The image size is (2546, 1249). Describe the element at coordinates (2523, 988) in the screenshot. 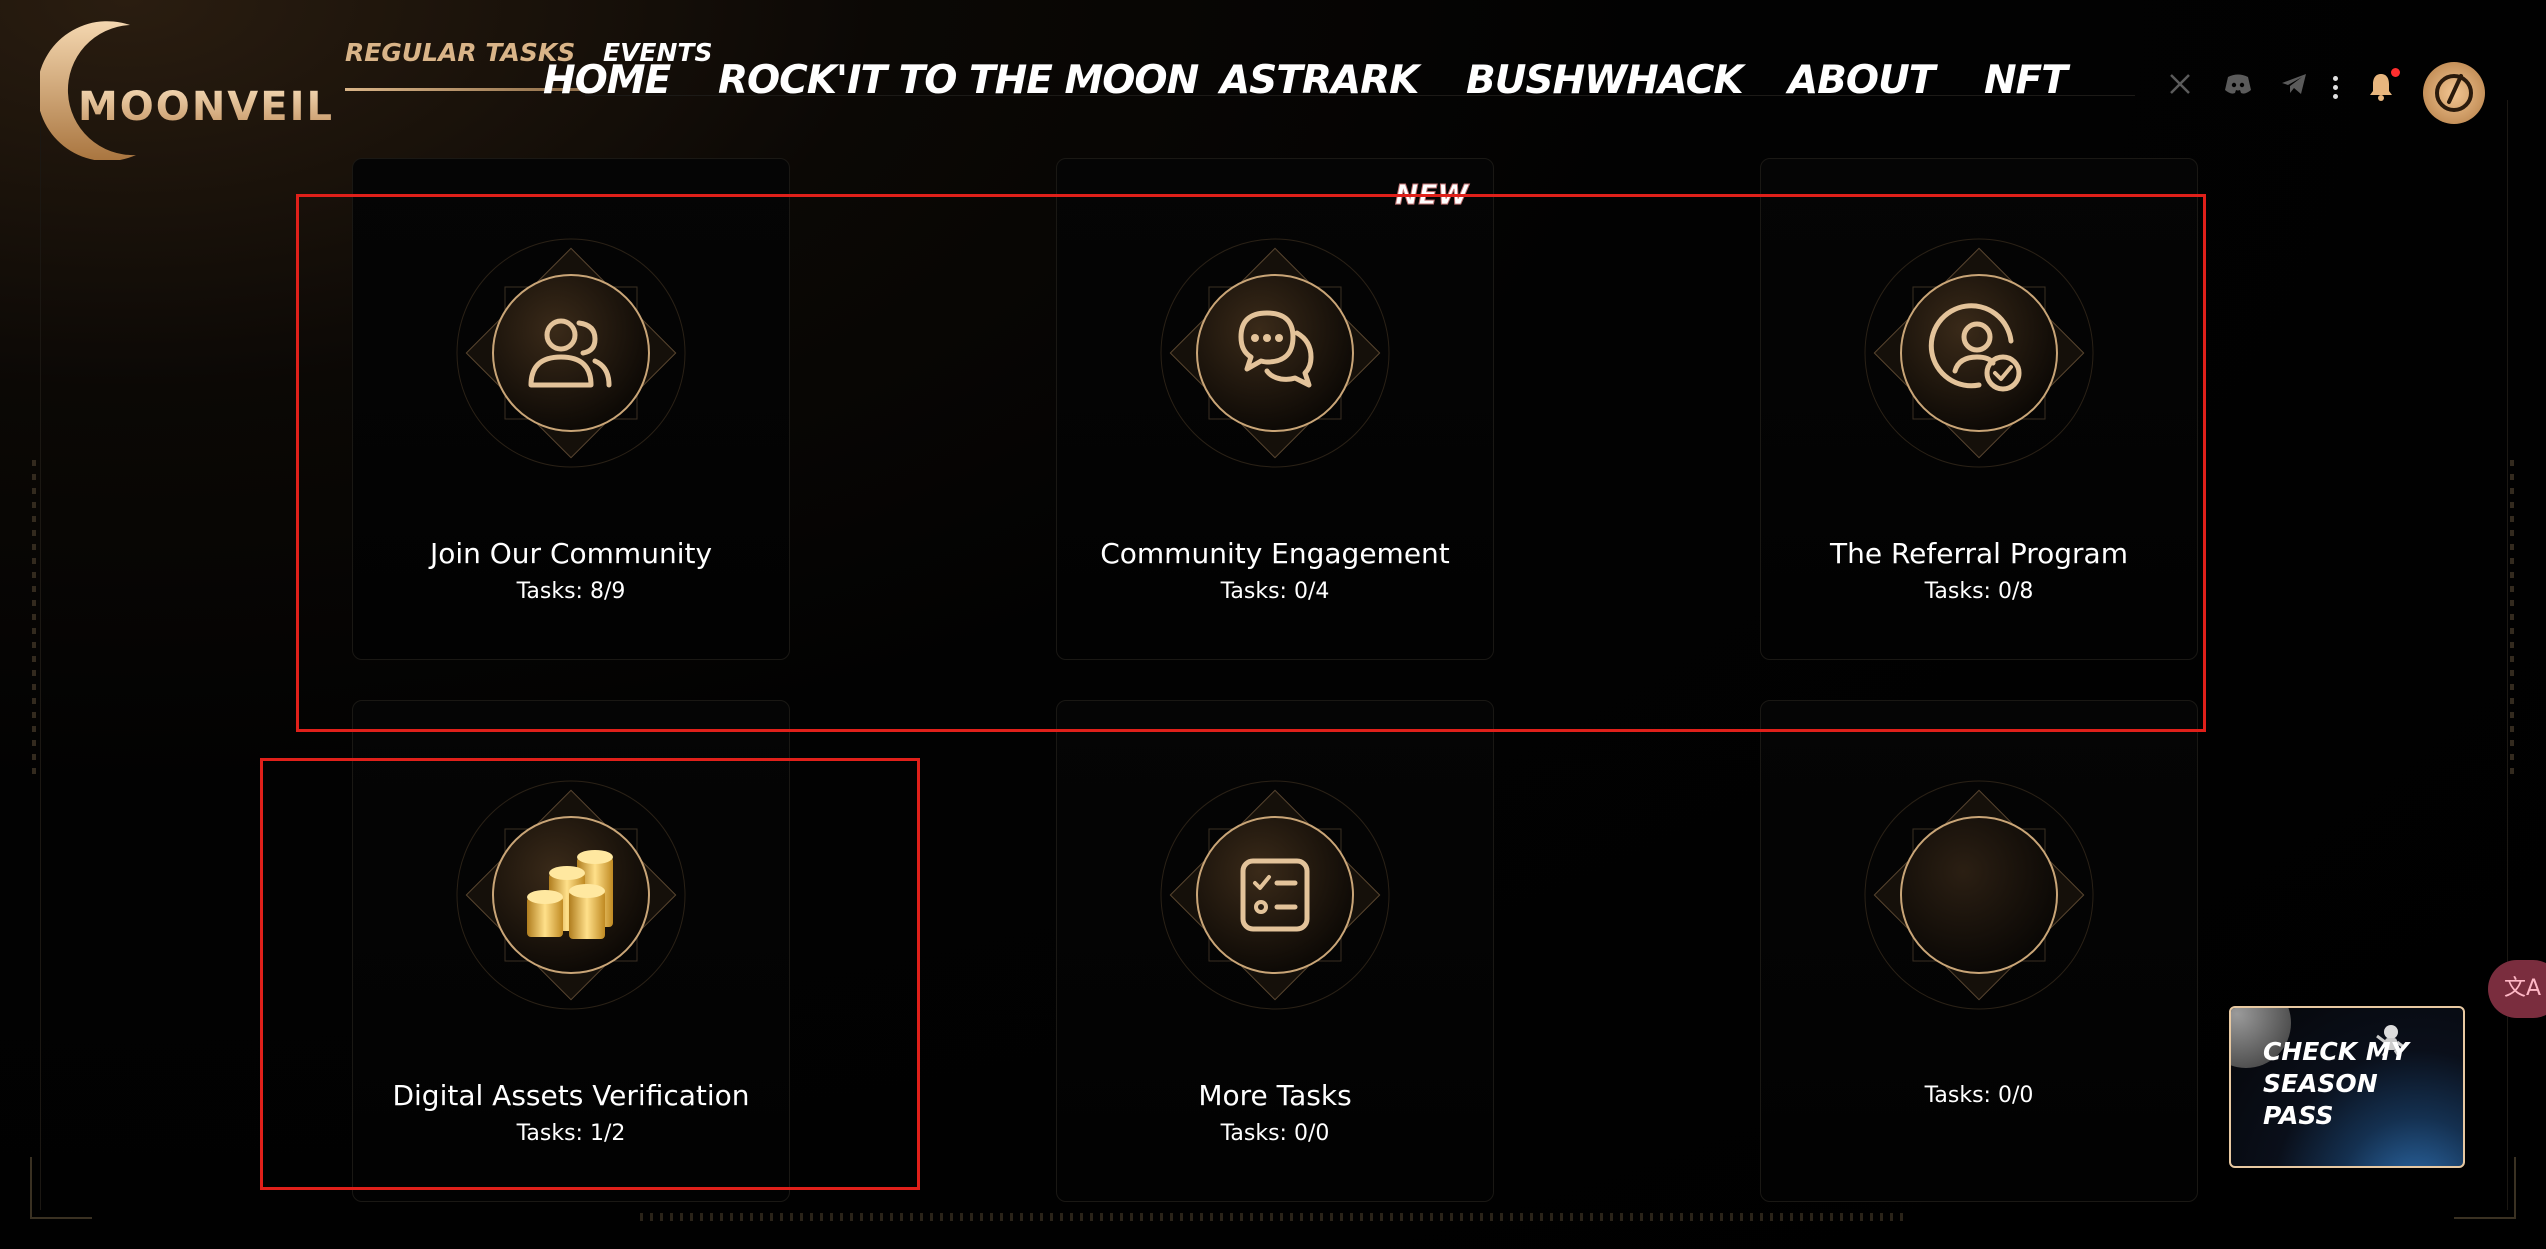

I see `translate-icon: 文A` at that location.